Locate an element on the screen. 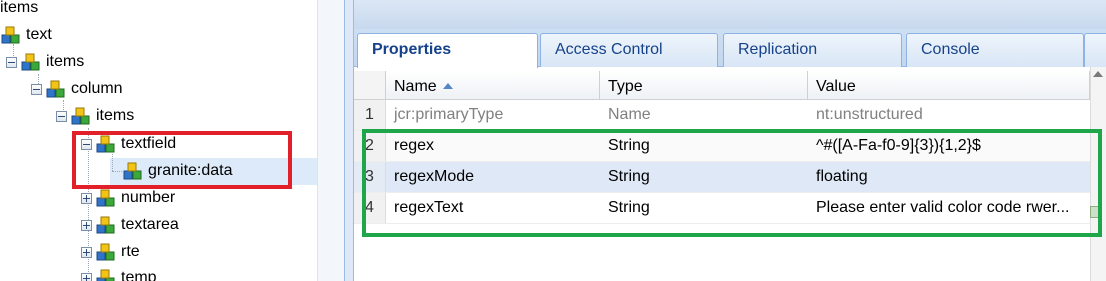  tree-node-label: textarea is located at coordinates (150, 224).